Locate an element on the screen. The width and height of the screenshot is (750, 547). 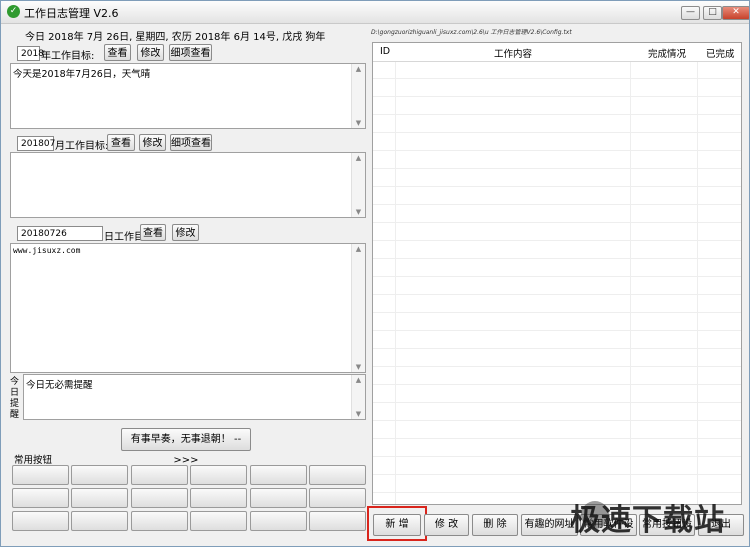
check-icon: ✓ is located at coordinates (13, 11).